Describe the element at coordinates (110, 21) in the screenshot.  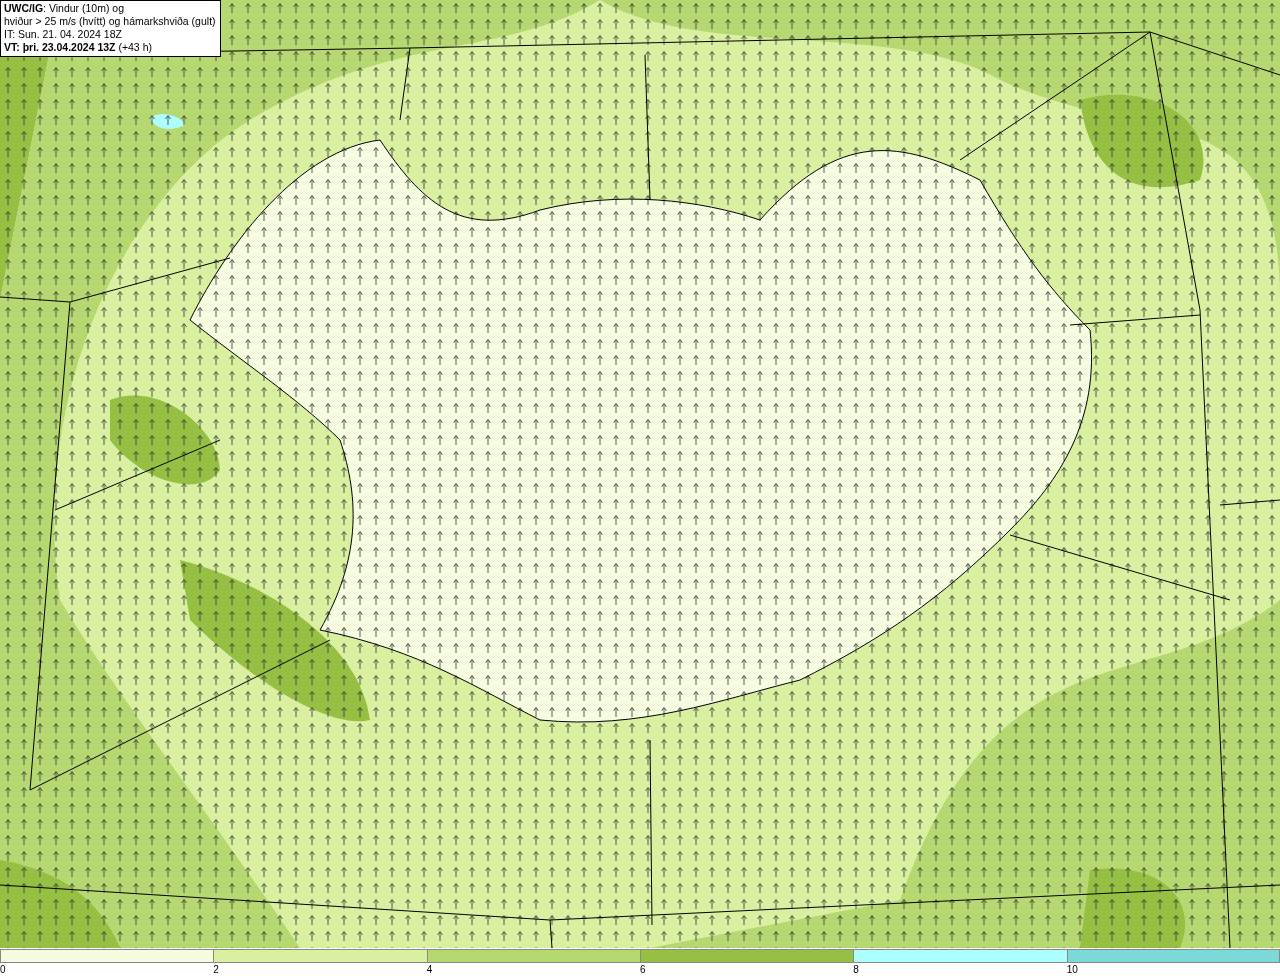
I see `title-line: hviður > 25 m/s (hvítt) og hámarkshviða (gult)` at that location.